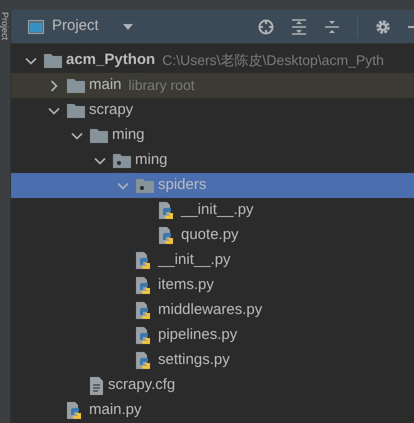 The height and width of the screenshot is (423, 414). I want to click on file-name: main, so click(105, 85).